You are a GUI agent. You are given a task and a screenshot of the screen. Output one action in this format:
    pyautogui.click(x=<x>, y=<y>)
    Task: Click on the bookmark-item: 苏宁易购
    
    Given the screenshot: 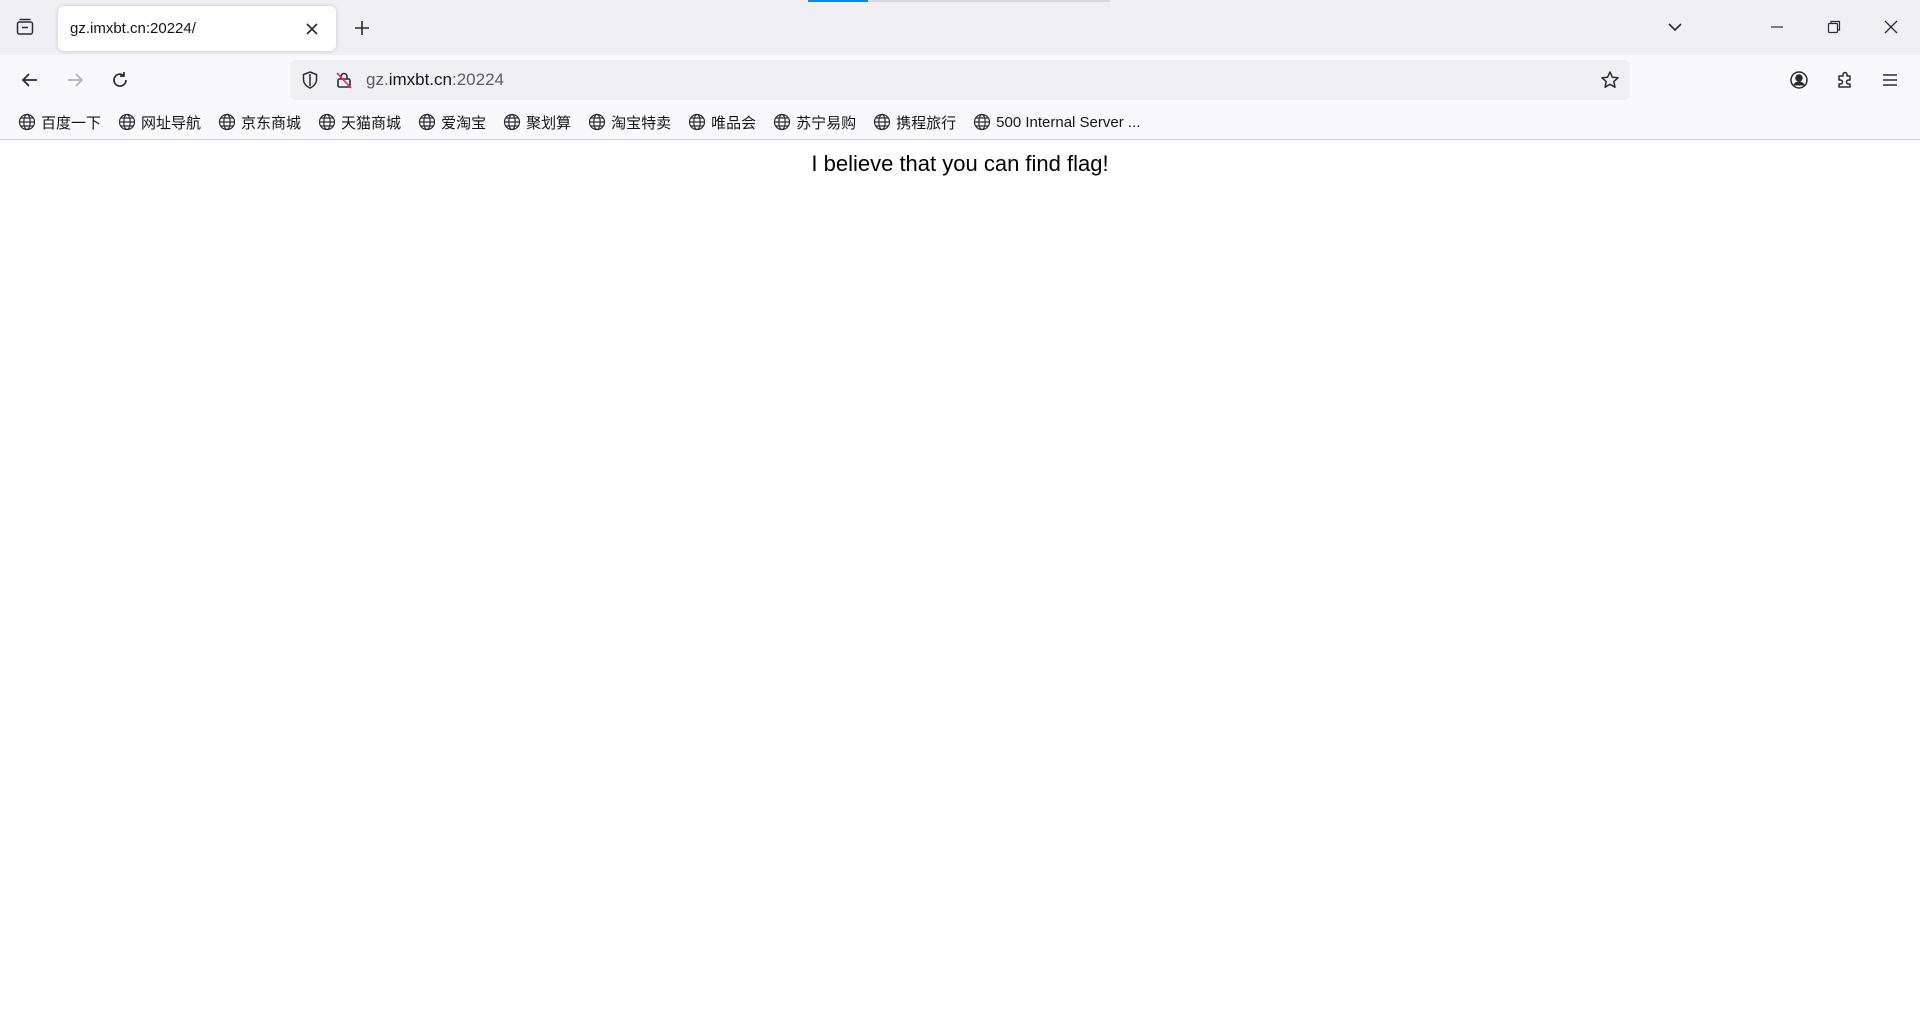 What is the action you would take?
    pyautogui.click(x=814, y=122)
    